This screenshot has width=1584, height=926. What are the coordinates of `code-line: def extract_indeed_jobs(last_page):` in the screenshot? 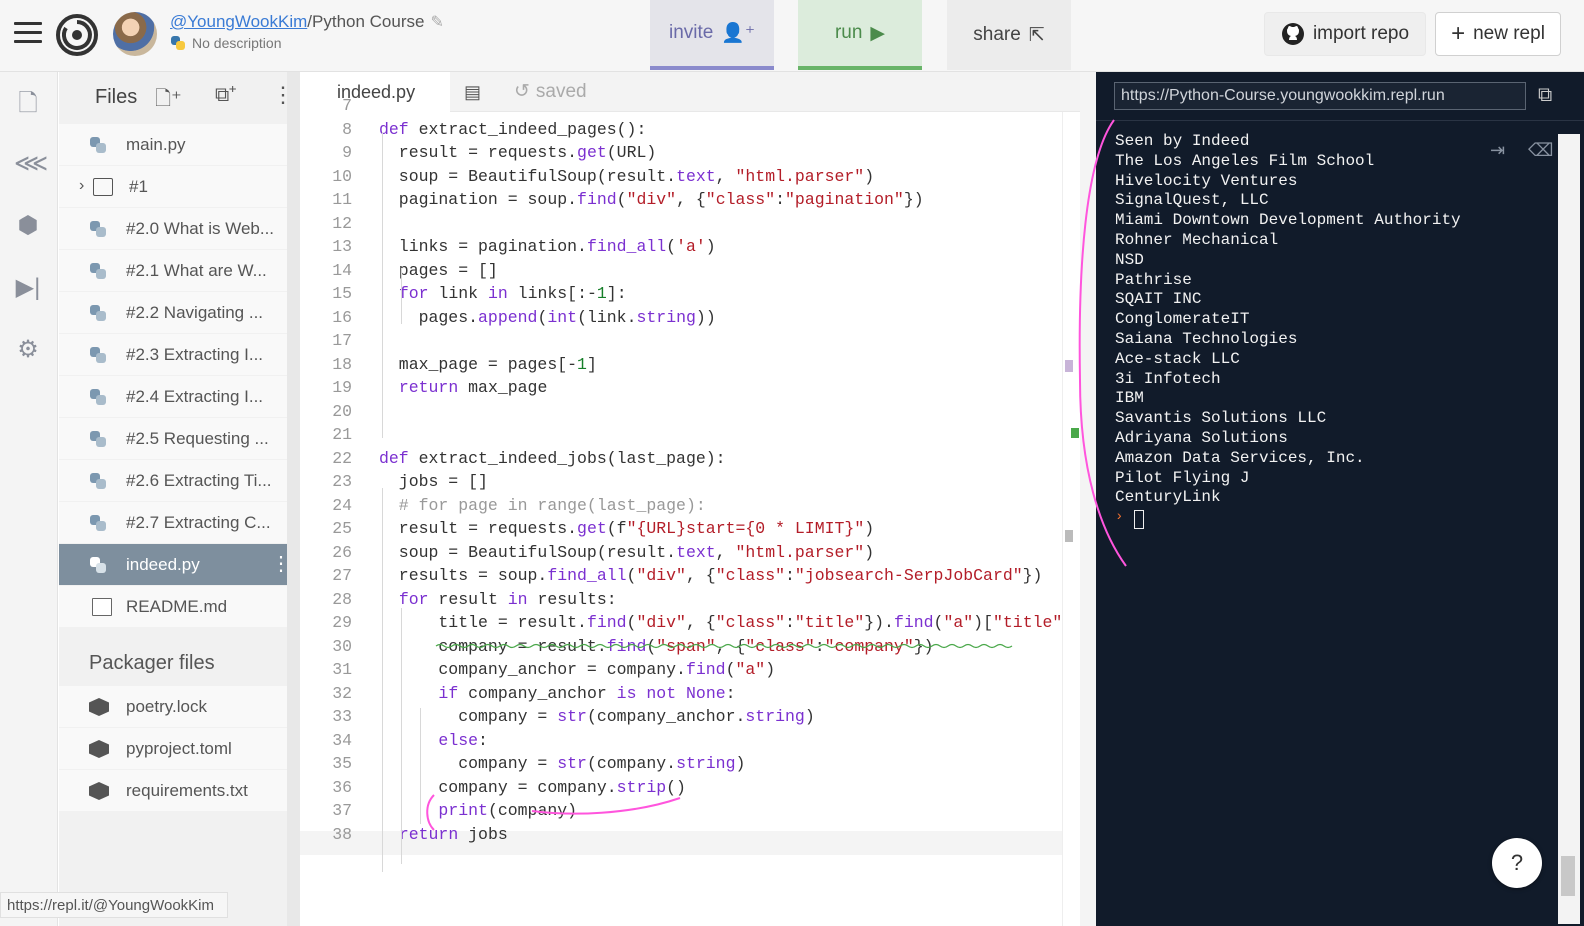 It's located at (552, 458).